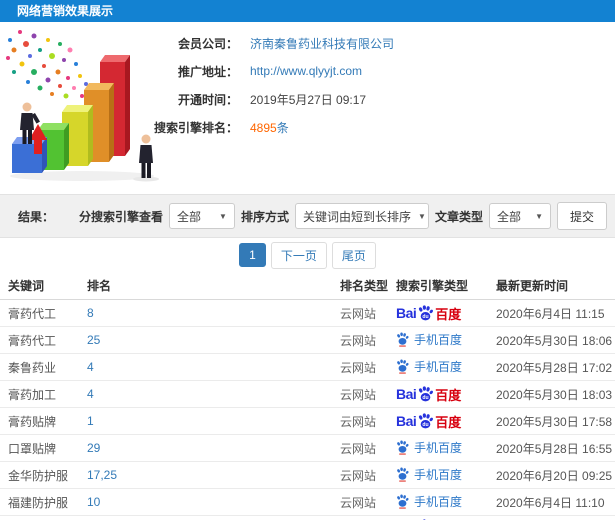 This screenshot has width=615, height=520. What do you see at coordinates (554, 367) in the screenshot?
I see `updated-time-cell: 2020年5月28日 17:02` at bounding box center [554, 367].